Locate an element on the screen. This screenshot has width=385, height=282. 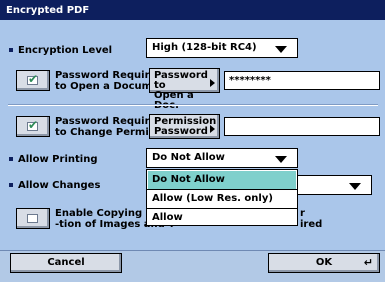
window-title: Encrypted PDF is located at coordinates (192, 10).